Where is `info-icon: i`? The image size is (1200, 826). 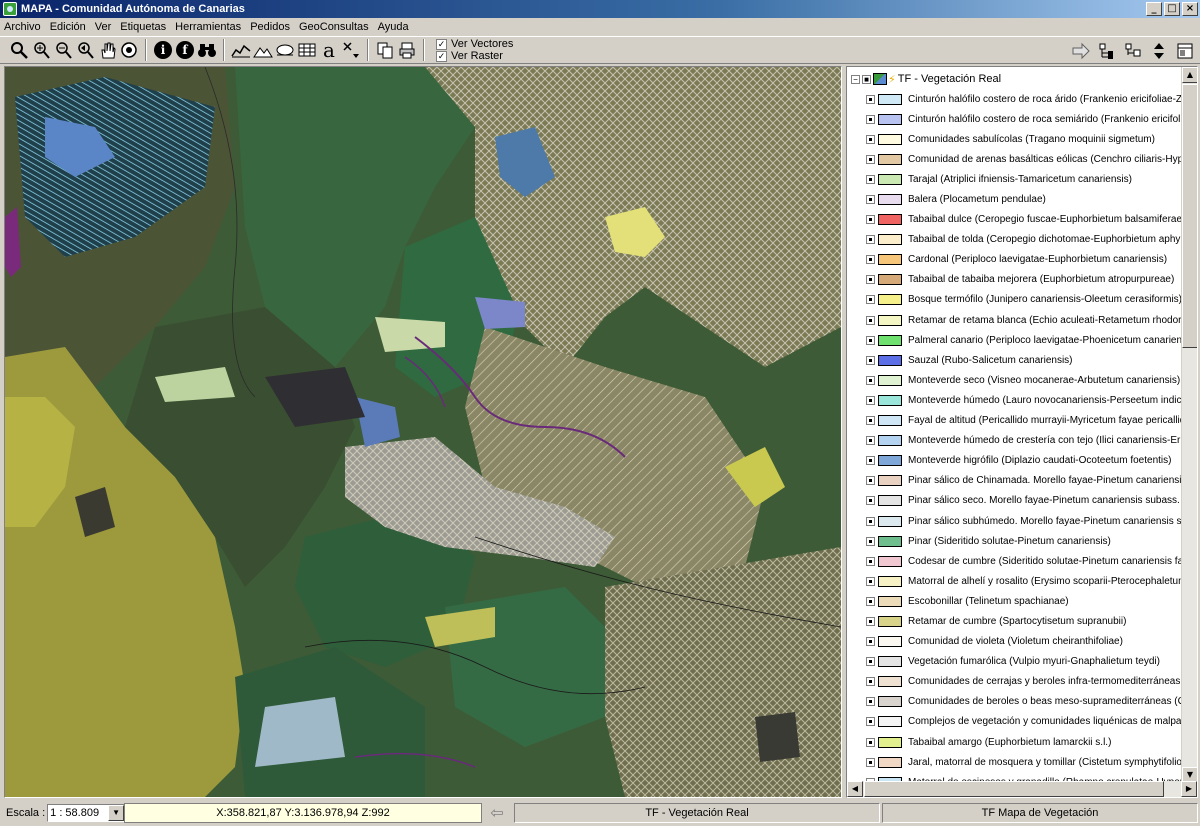
info-icon: i is located at coordinates (163, 50).